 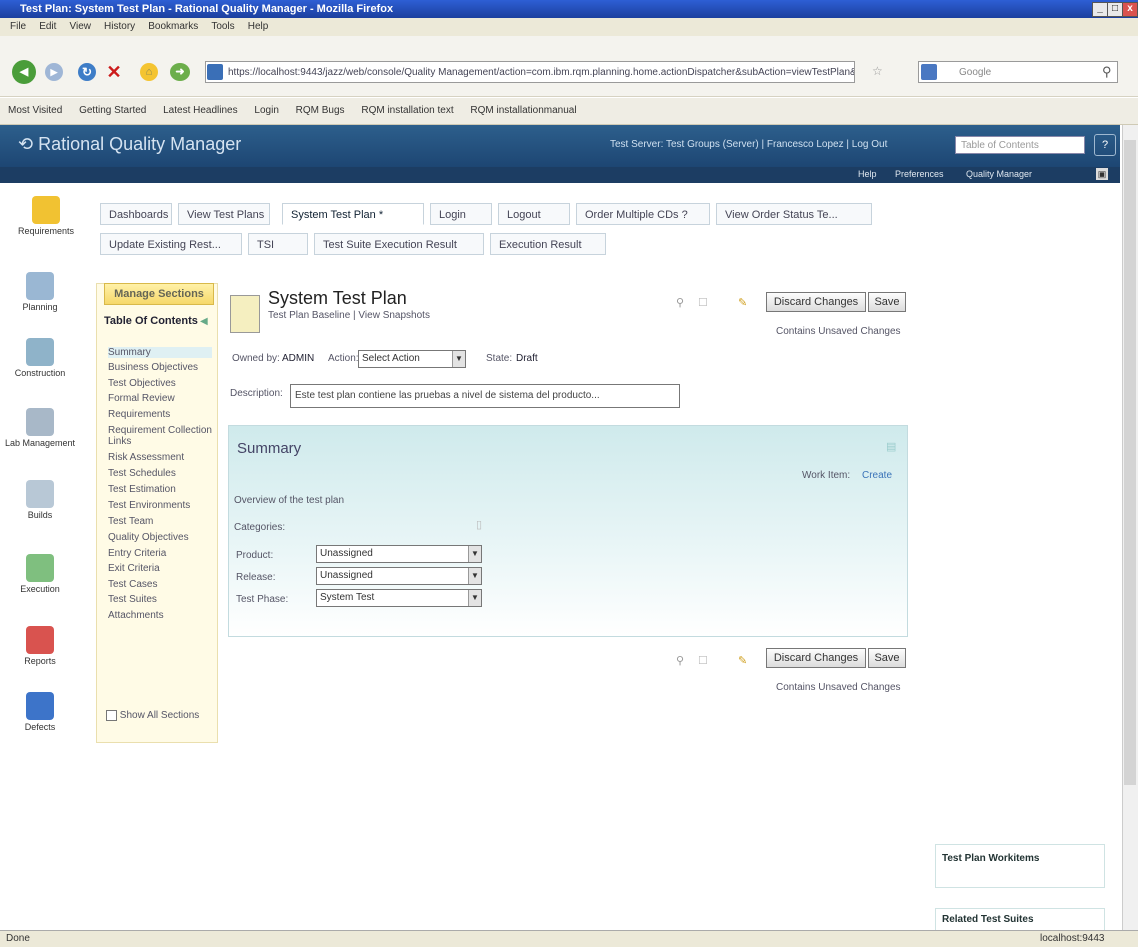 I want to click on menu-help: Help, so click(x=258, y=26).